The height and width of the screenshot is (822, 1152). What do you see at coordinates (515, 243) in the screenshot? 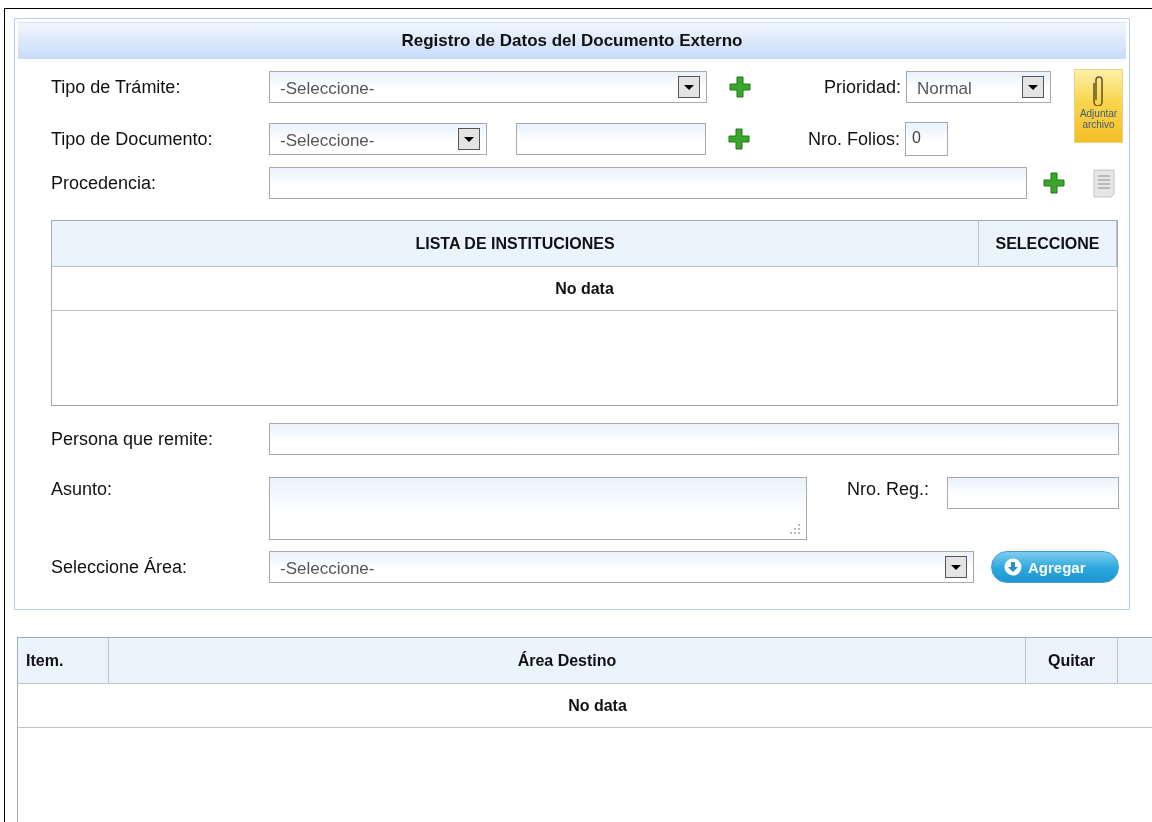
I see `column-header: LISTA DE INSTITUCIONES` at bounding box center [515, 243].